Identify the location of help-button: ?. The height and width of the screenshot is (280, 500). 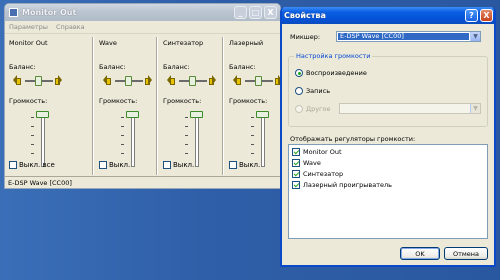
(471, 15).